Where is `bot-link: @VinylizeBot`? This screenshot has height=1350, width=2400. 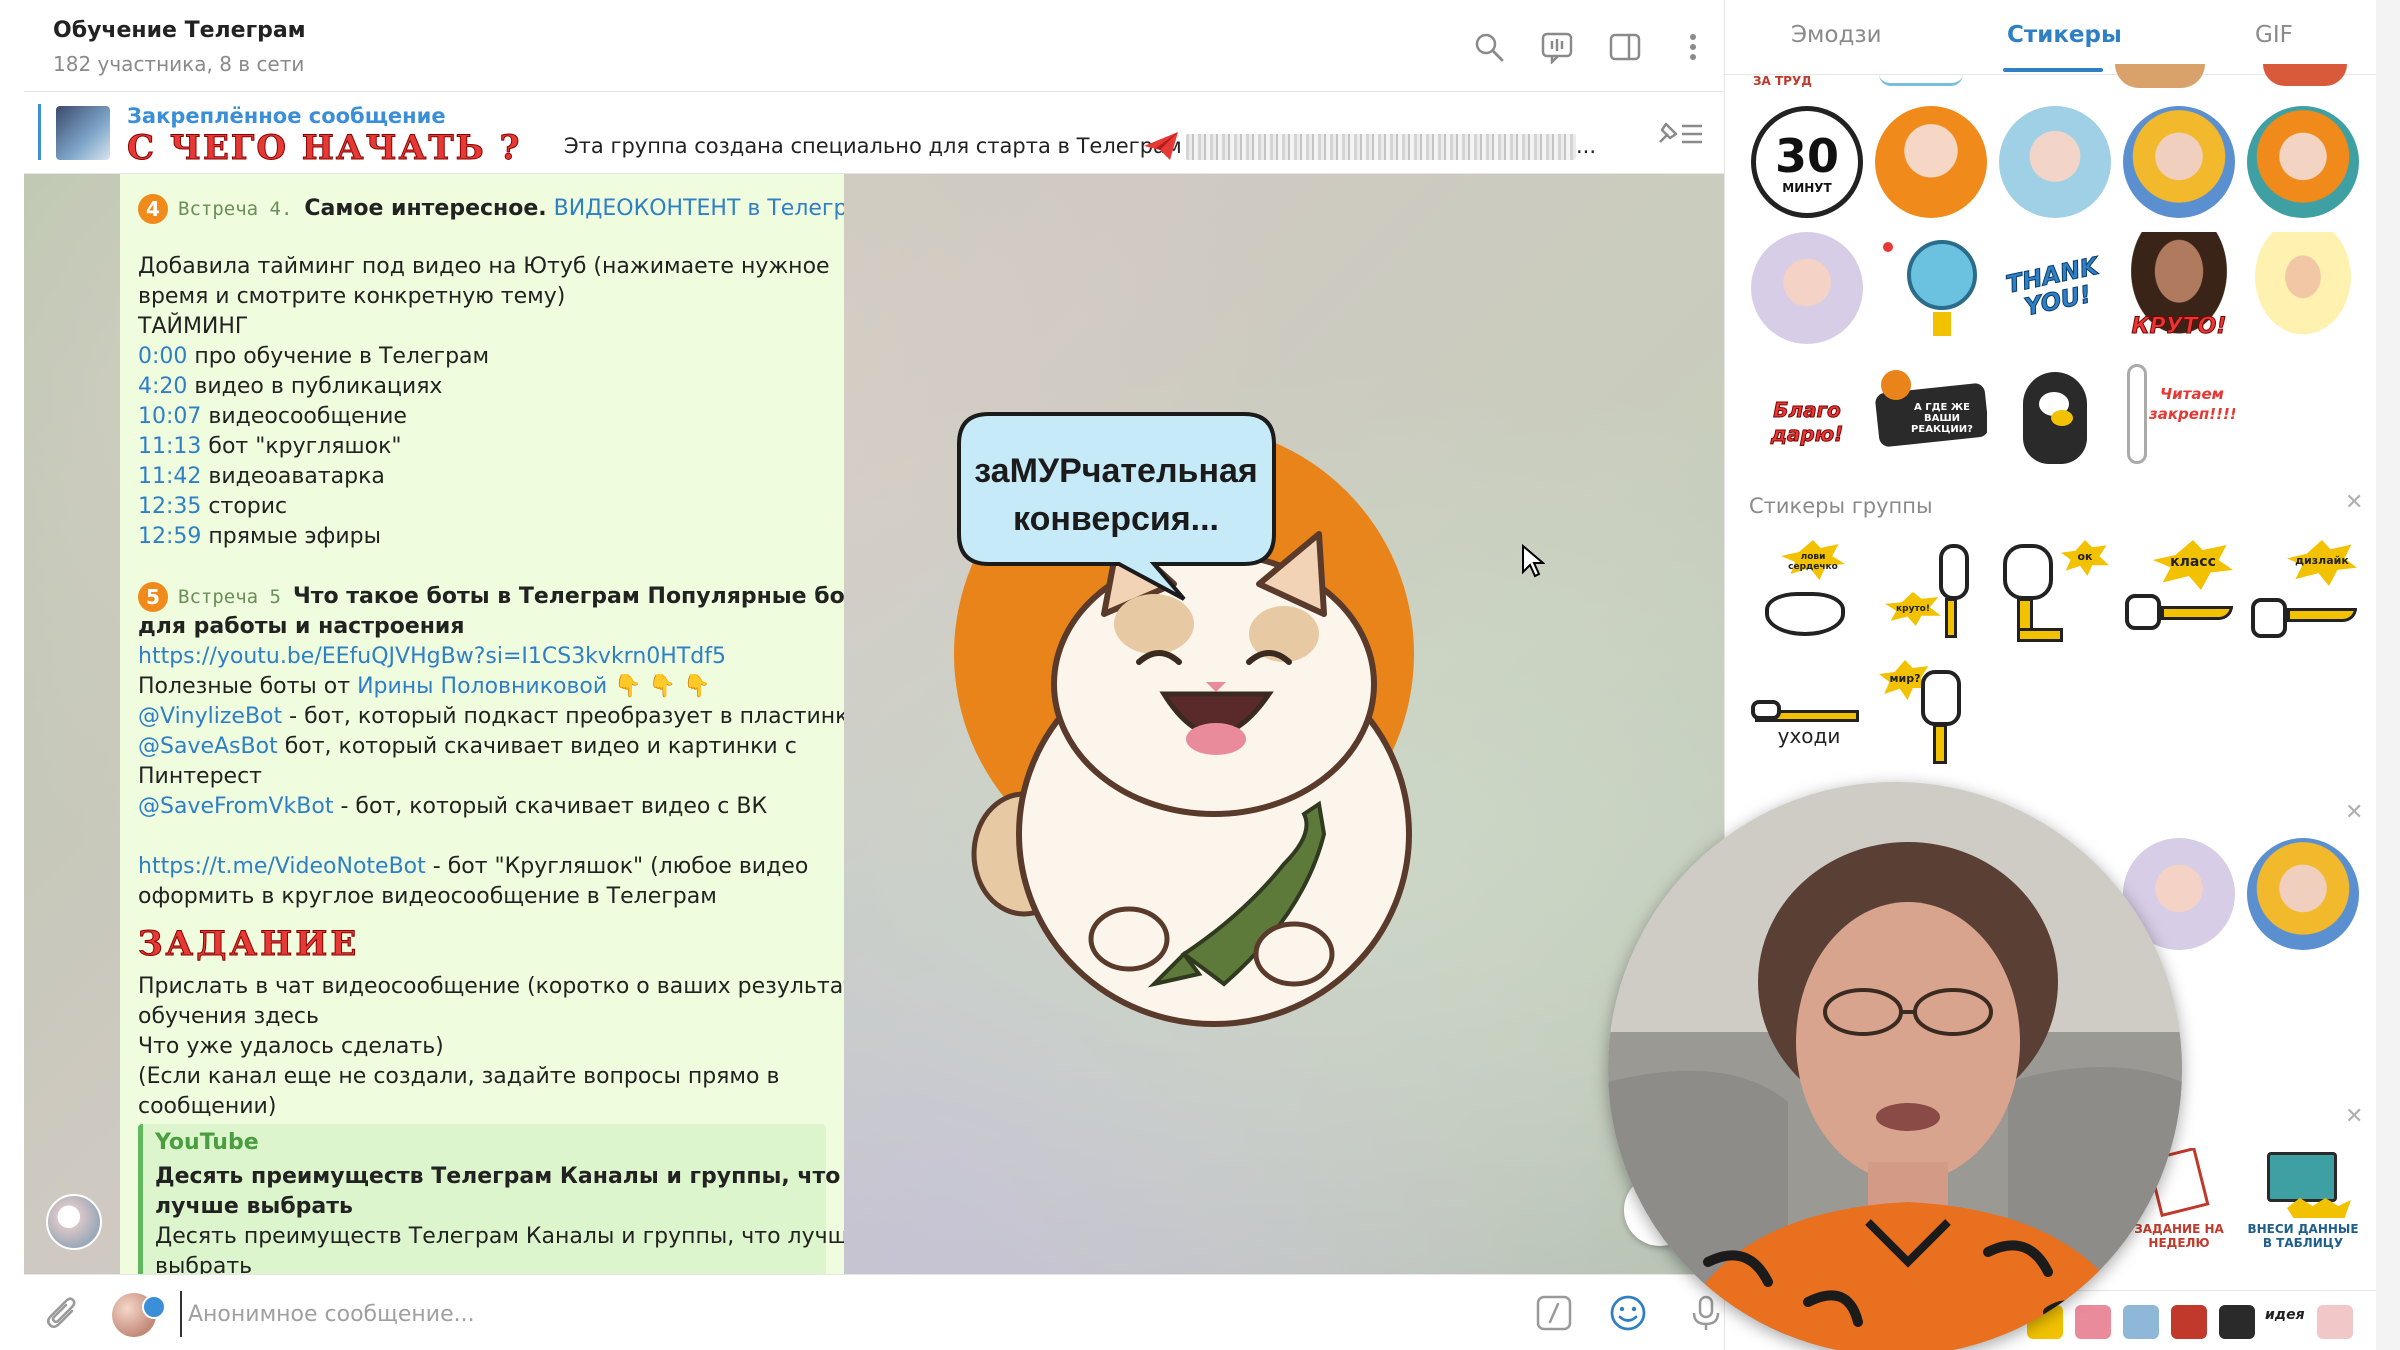
bot-link: @VinylizeBot is located at coordinates (210, 716).